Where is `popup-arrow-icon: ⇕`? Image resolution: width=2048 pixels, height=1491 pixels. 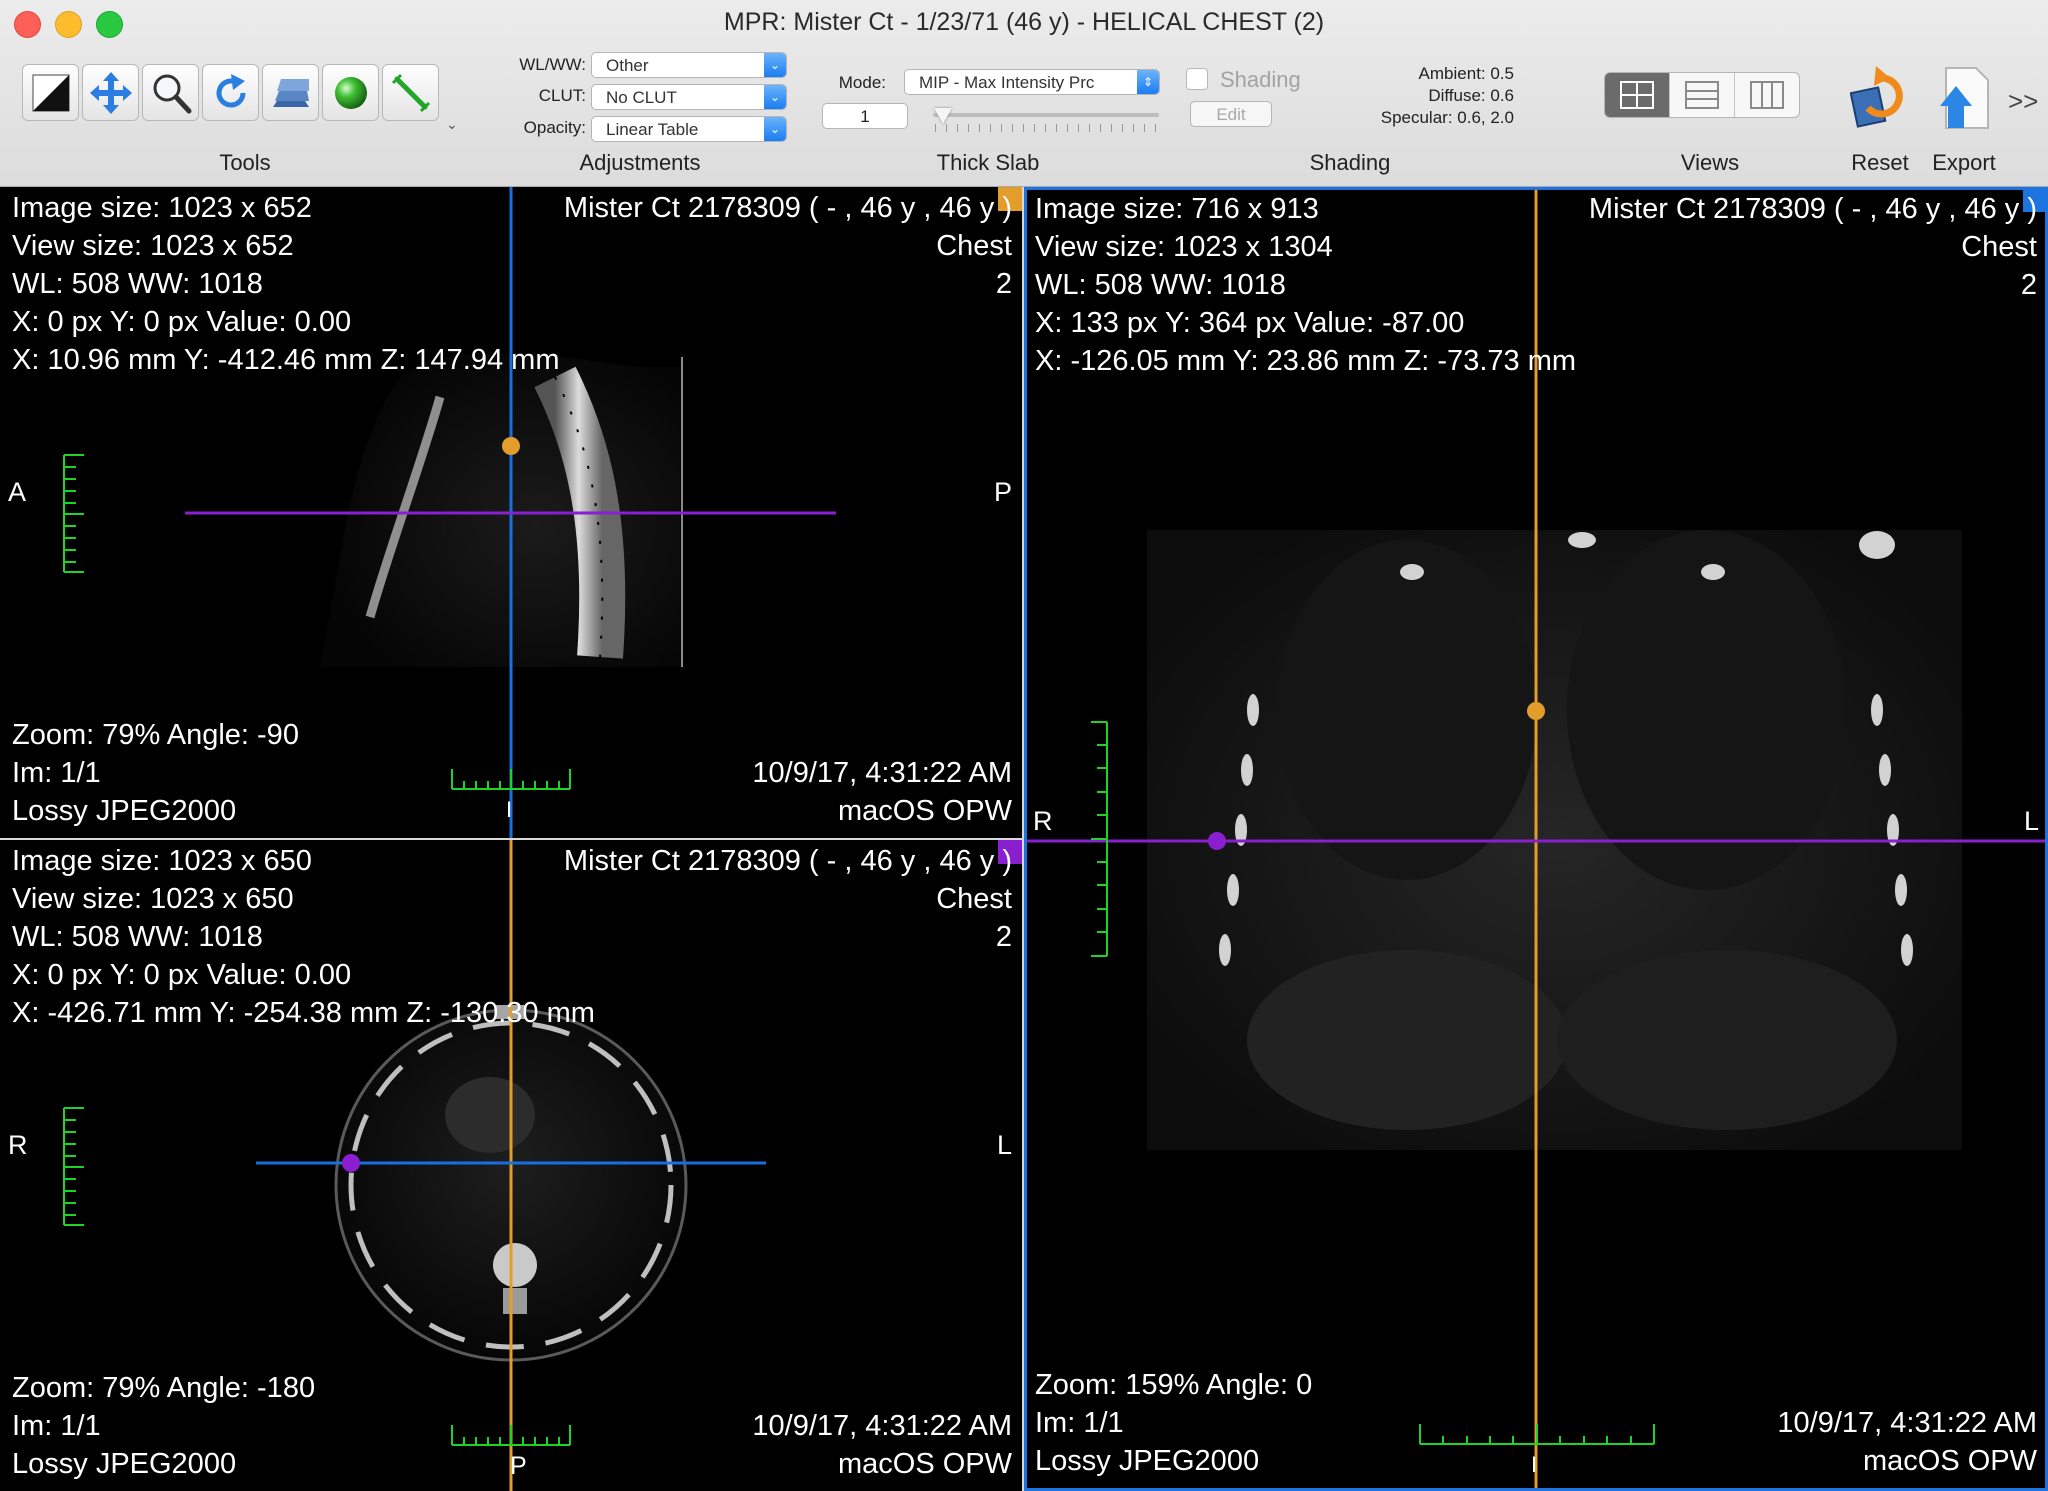
popup-arrow-icon: ⇕ is located at coordinates (1148, 82).